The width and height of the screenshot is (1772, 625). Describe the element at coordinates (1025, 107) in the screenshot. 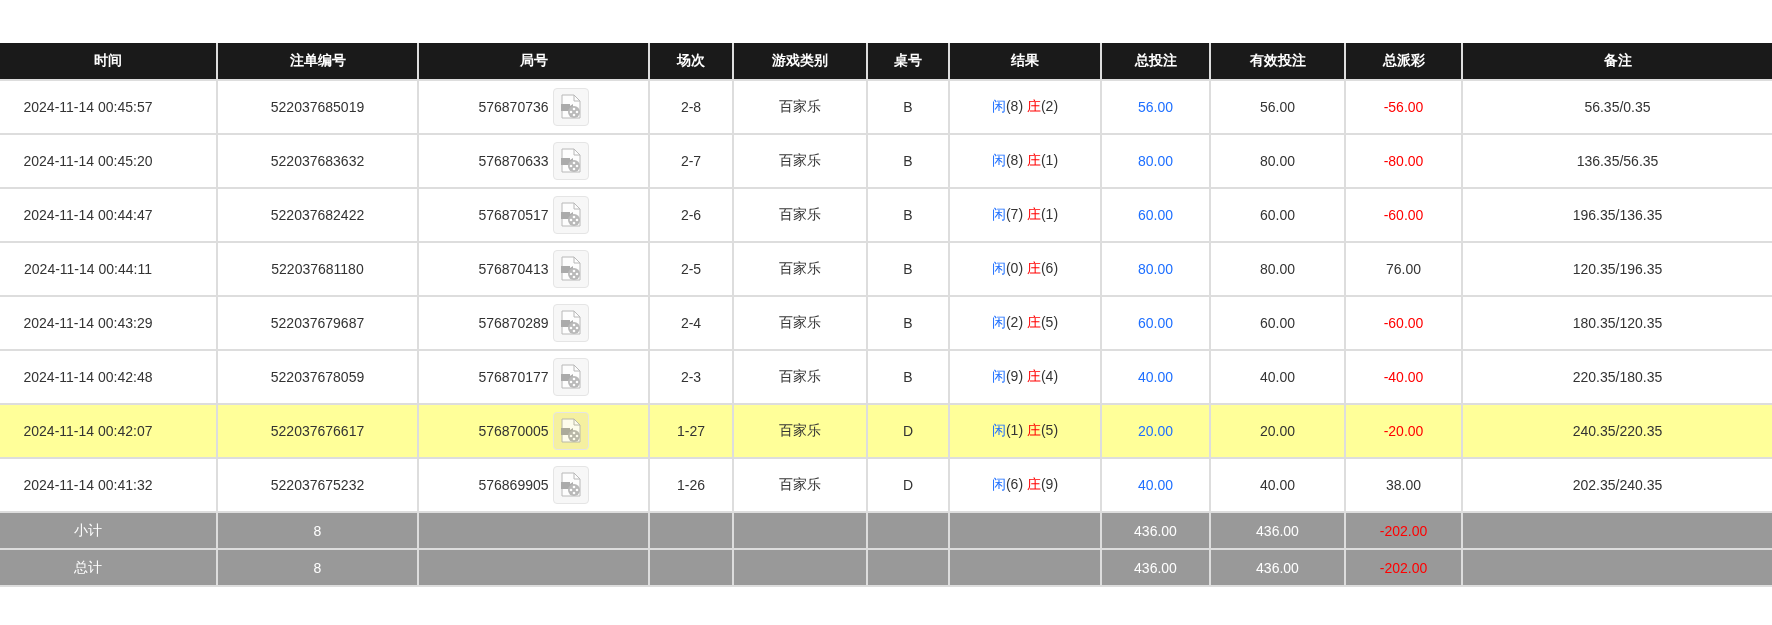

I see `result-cell: 闲(8) 庄(2)` at that location.